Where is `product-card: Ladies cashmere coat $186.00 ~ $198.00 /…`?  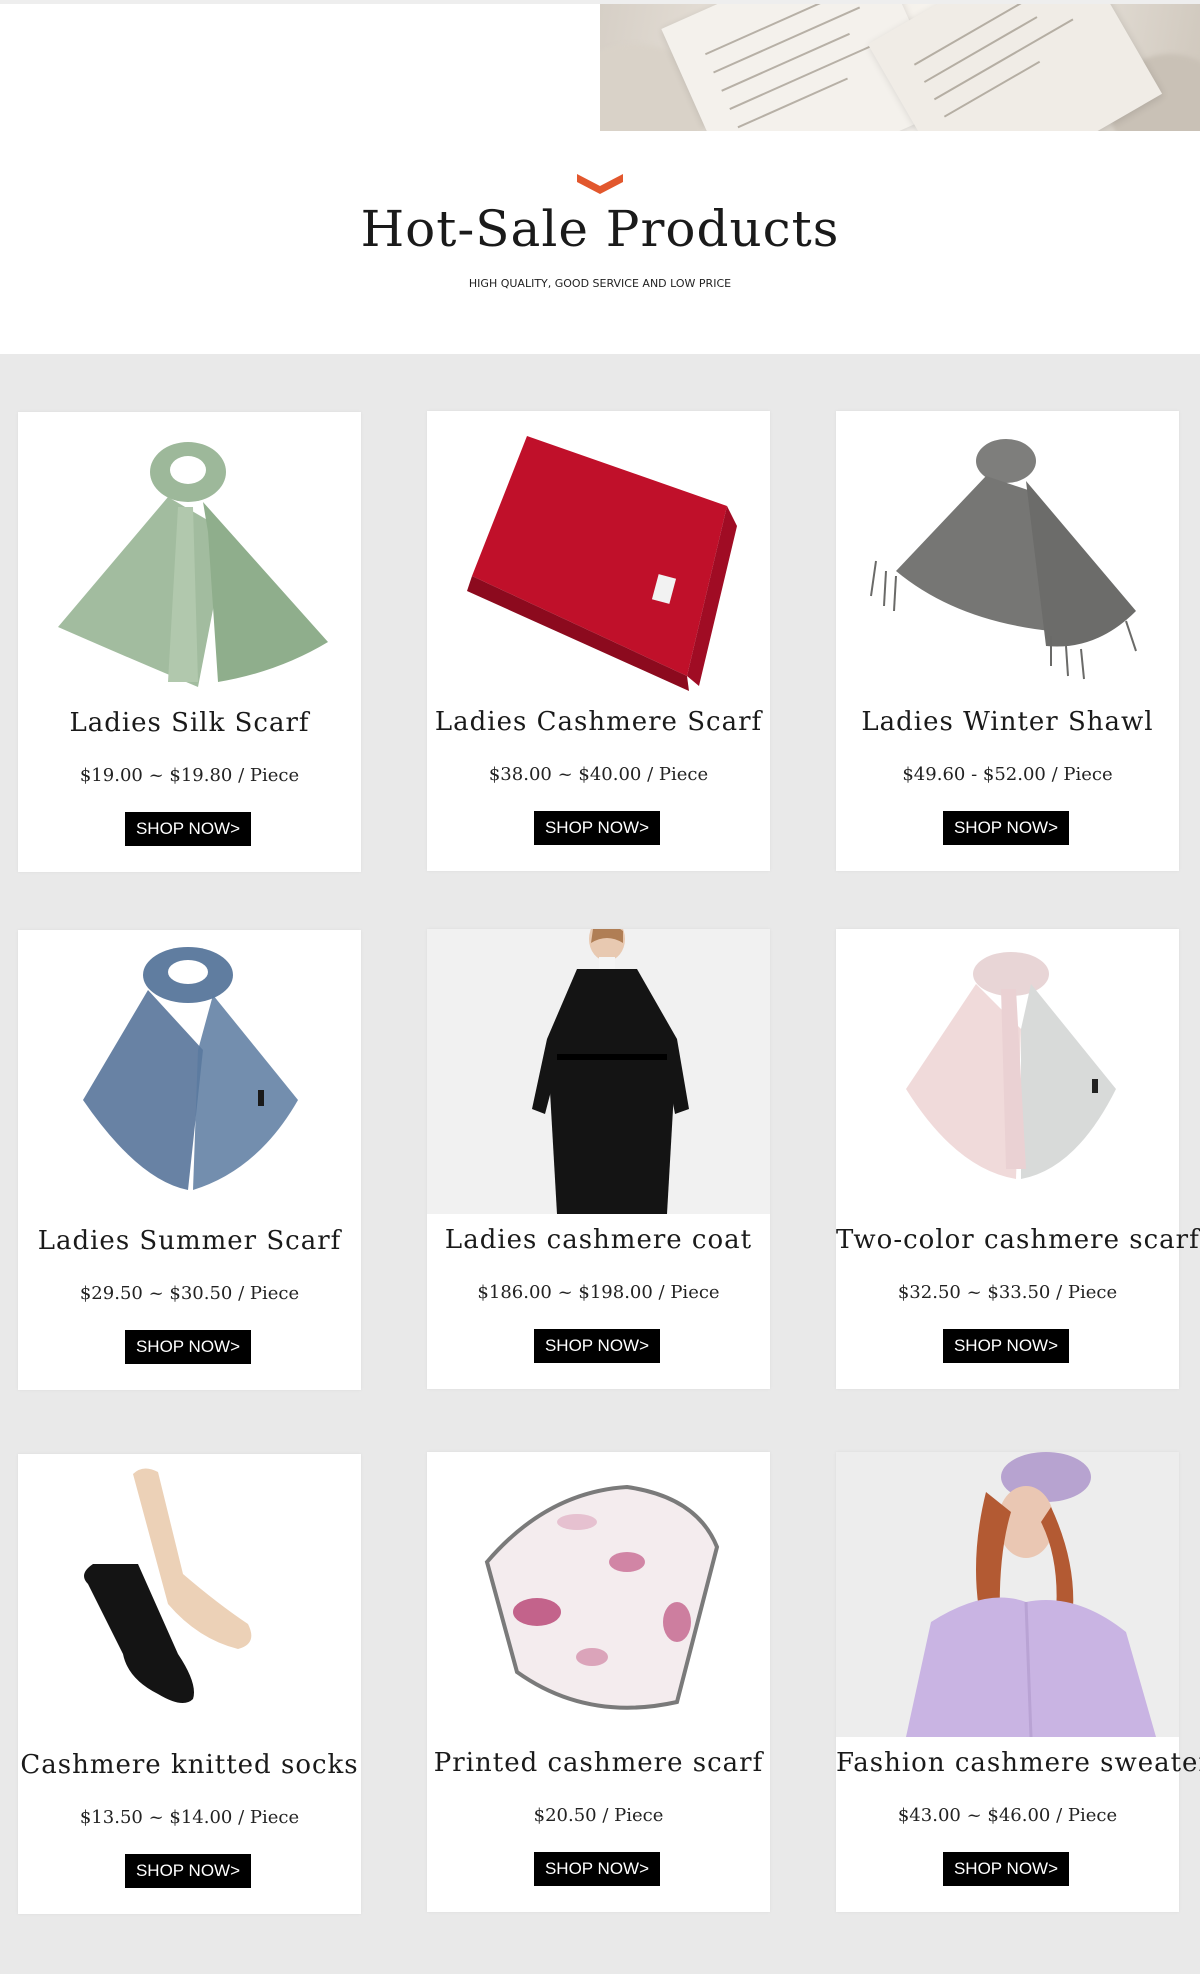
product-card: Ladies cashmere coat $186.00 ~ $198.00 /… is located at coordinates (598, 1159).